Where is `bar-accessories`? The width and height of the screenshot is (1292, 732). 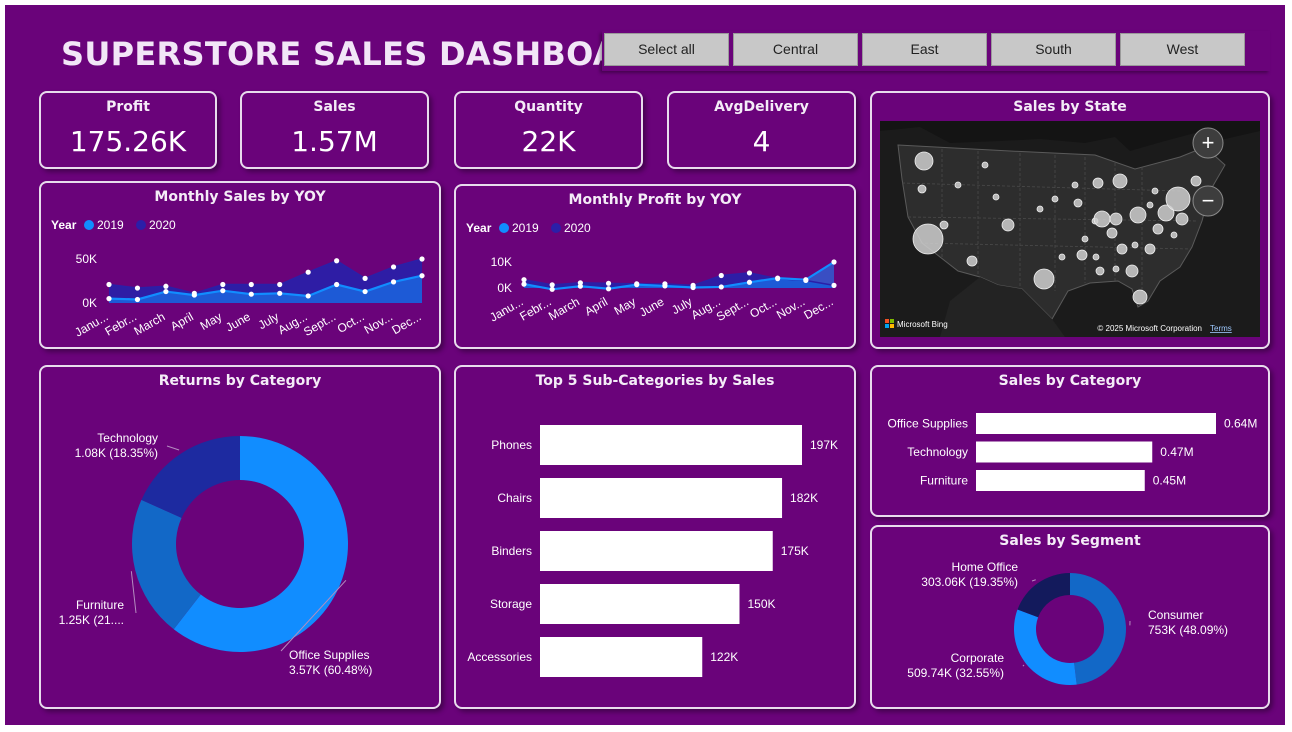 bar-accessories is located at coordinates (621, 657).